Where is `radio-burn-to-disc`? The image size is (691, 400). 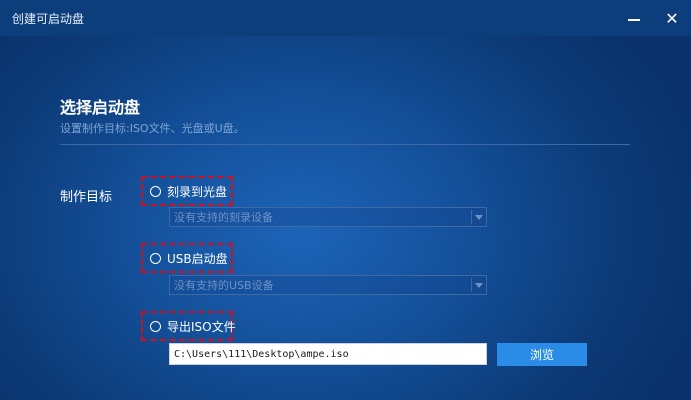 radio-burn-to-disc is located at coordinates (155, 191).